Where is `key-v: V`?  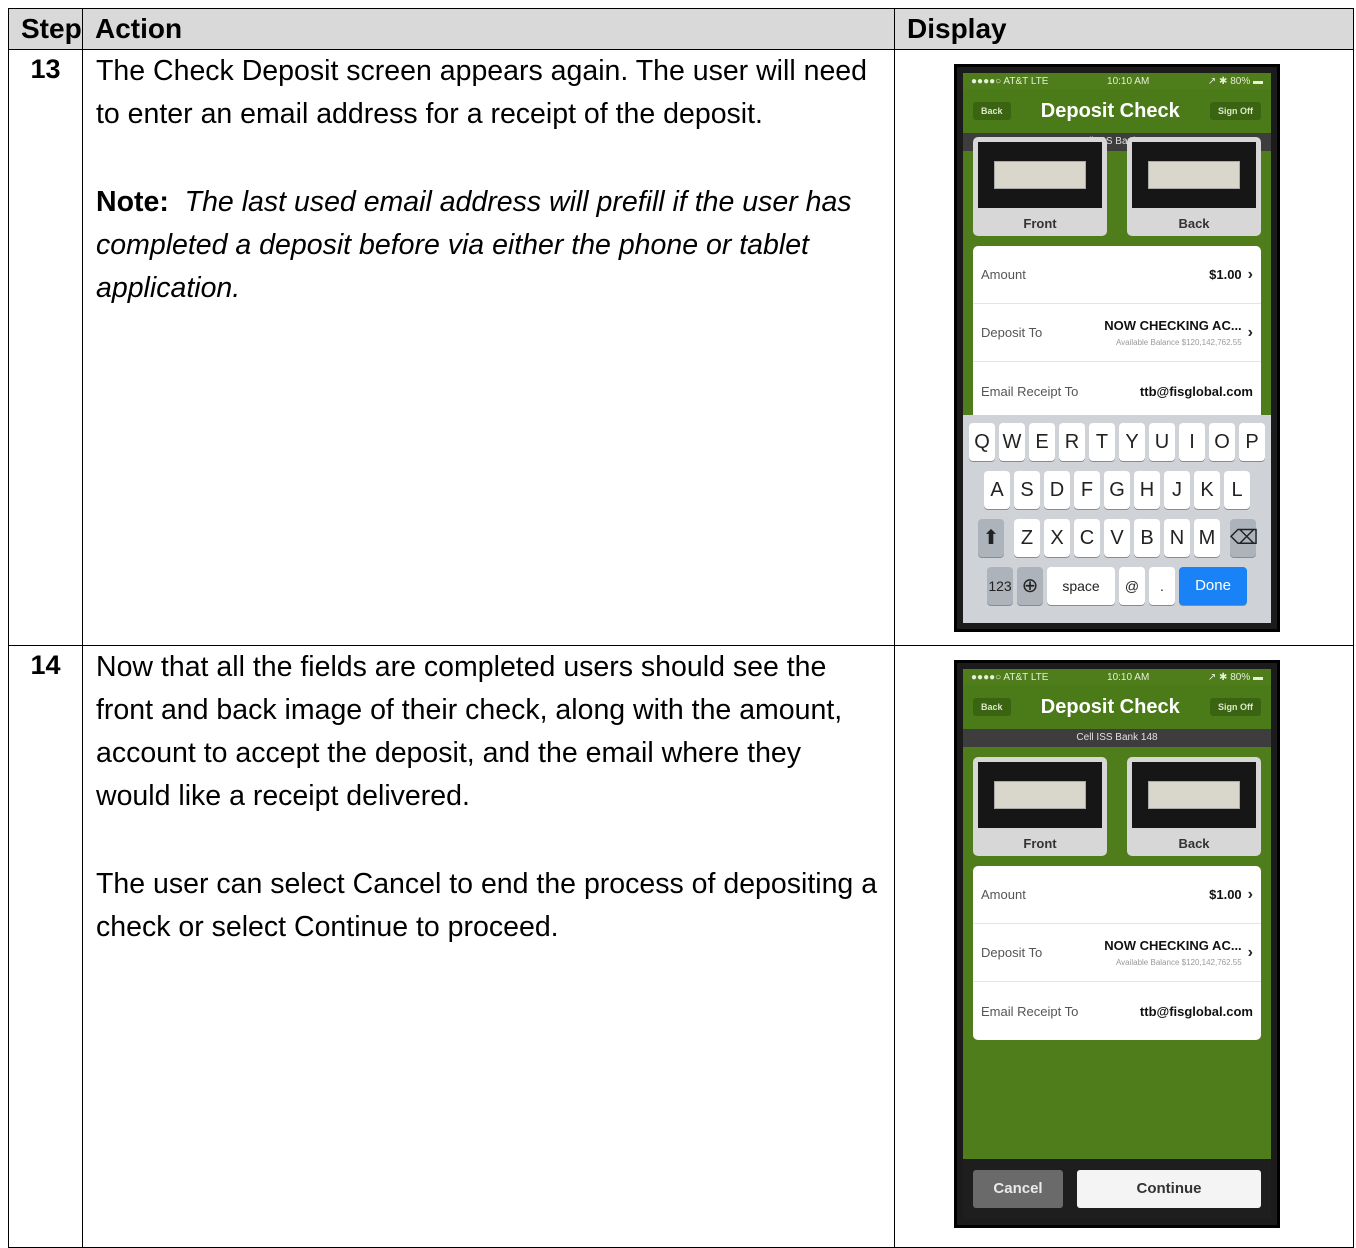 key-v: V is located at coordinates (1117, 538).